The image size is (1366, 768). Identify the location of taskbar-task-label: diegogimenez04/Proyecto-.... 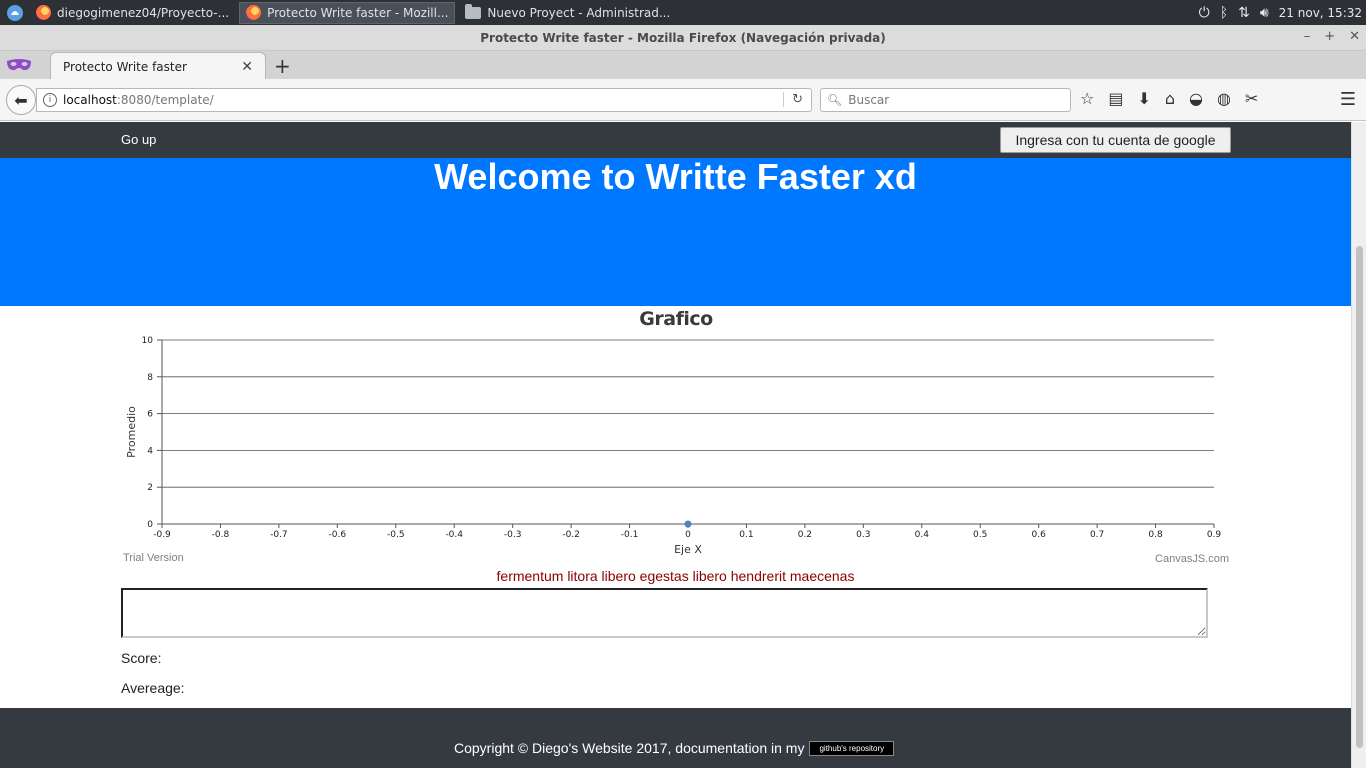
(143, 12).